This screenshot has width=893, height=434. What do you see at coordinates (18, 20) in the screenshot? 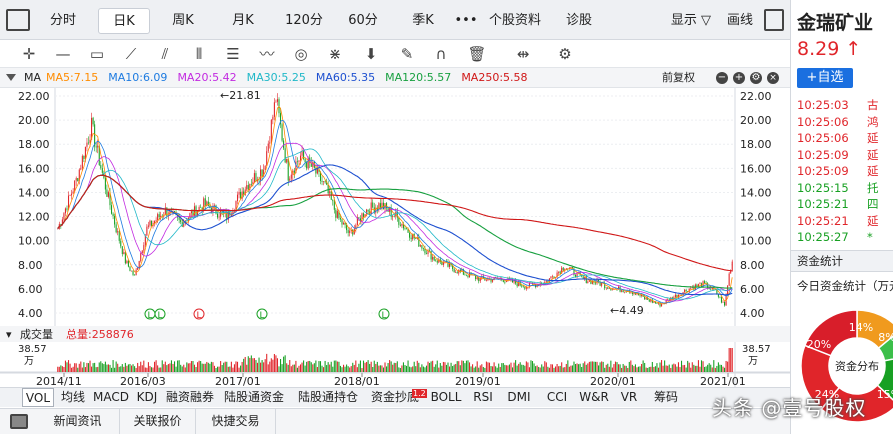
I see `layout-toggle-icon` at bounding box center [18, 20].